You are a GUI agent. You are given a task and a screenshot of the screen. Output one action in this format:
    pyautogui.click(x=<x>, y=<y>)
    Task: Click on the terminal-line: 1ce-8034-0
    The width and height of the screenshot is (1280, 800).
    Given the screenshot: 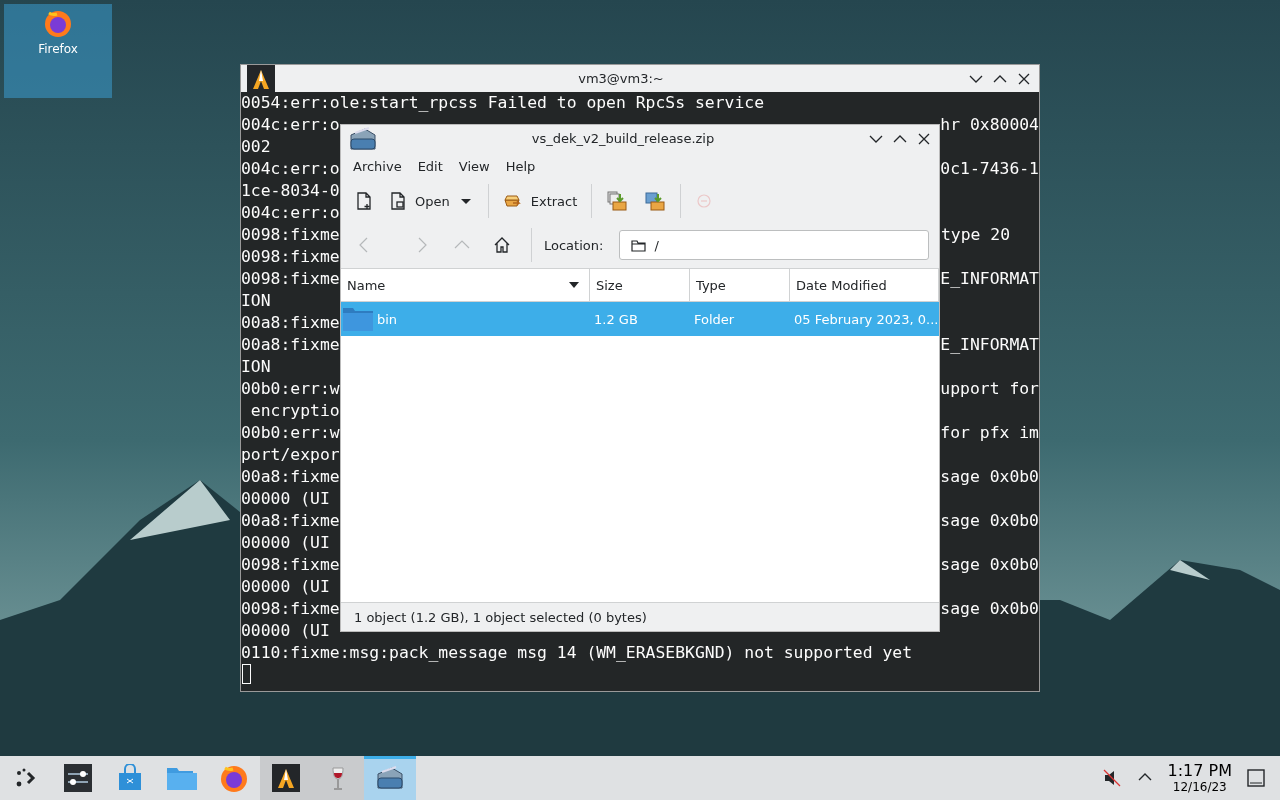 What is the action you would take?
    pyautogui.click(x=290, y=190)
    